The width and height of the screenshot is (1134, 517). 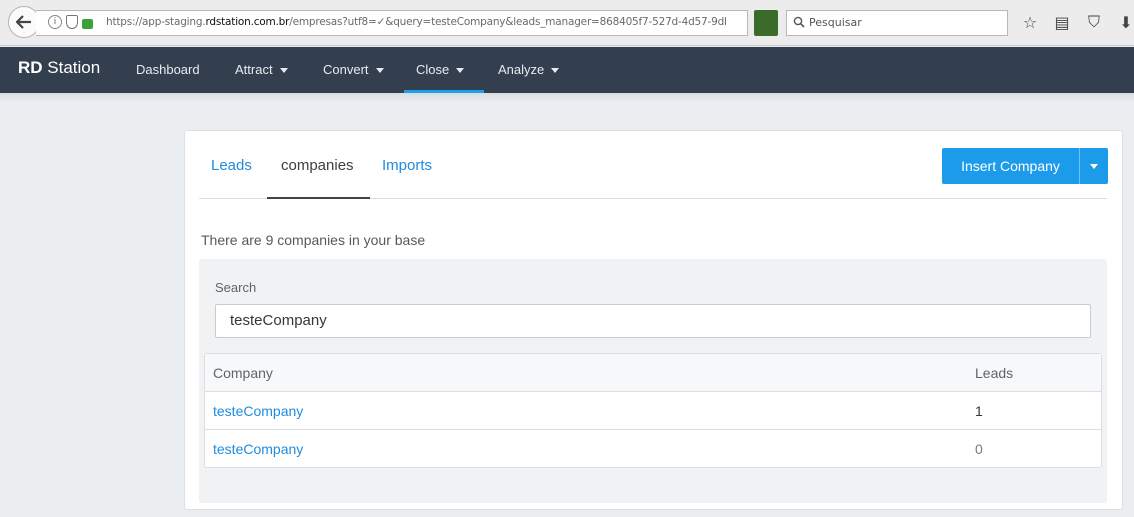 What do you see at coordinates (231, 165) in the screenshot?
I see `tab-leads: Leads` at bounding box center [231, 165].